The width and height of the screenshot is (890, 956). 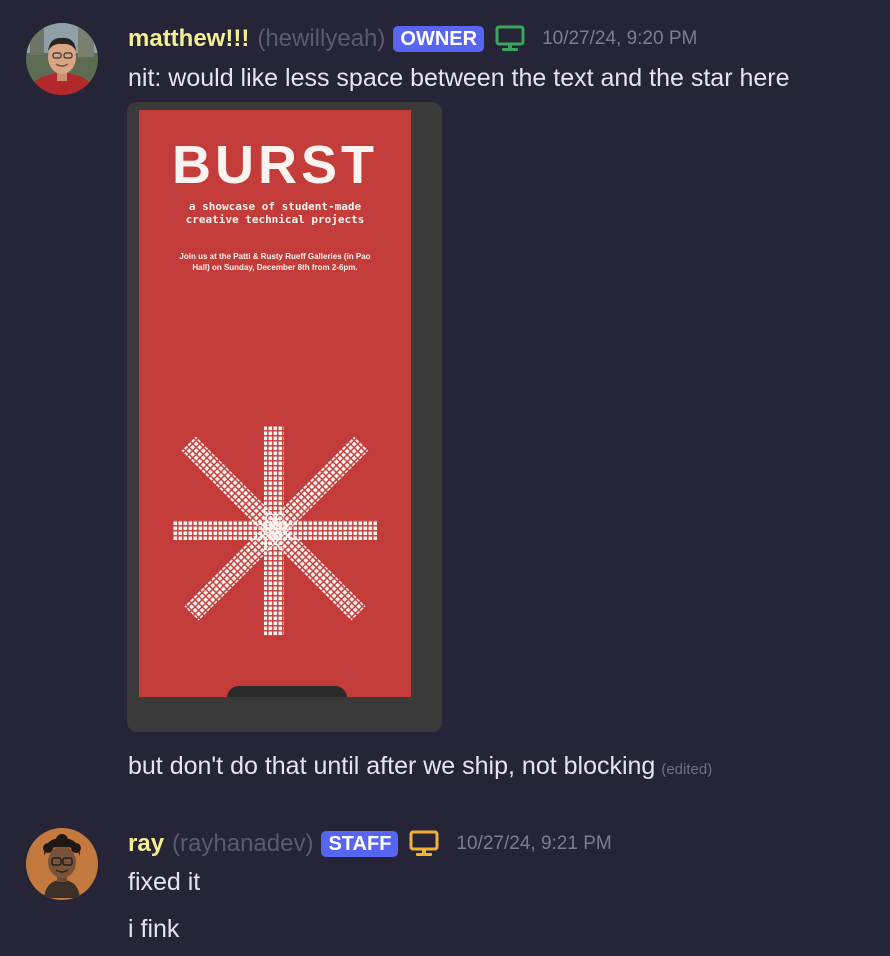 I want to click on user-handle: (rayhanadev), so click(x=242, y=844).